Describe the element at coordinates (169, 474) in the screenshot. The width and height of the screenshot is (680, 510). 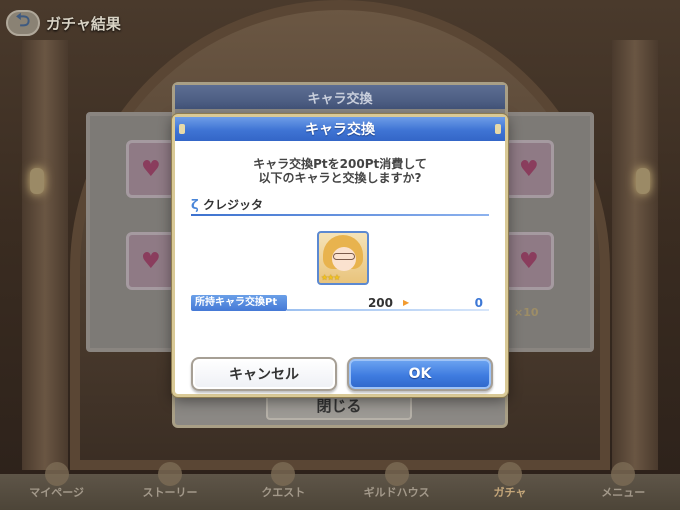
I see `story-icon` at that location.